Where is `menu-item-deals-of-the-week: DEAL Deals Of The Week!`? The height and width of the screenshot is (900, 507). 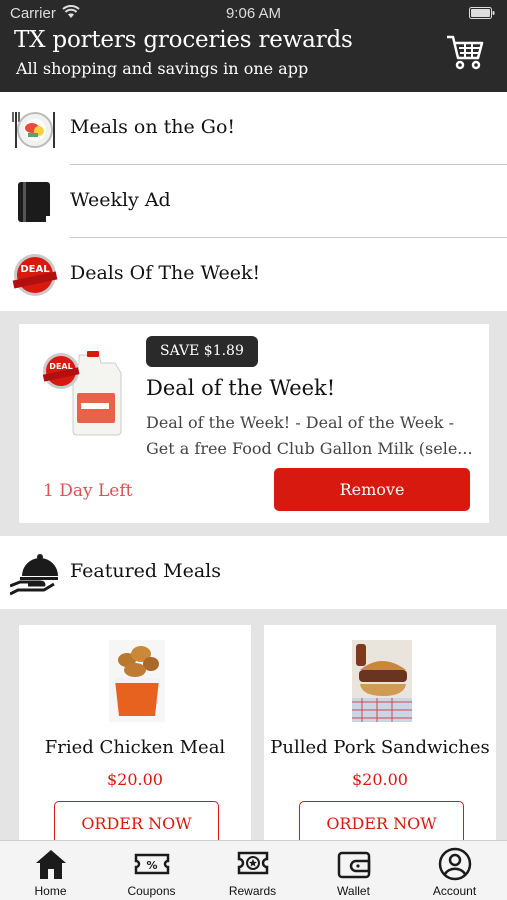 menu-item-deals-of-the-week: DEAL Deals Of The Week! is located at coordinates (253, 274).